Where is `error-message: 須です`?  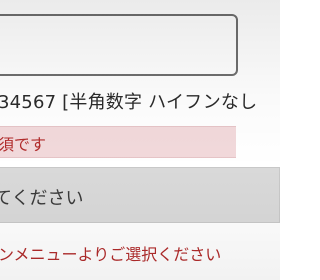
error-message: 須です is located at coordinates (23, 144).